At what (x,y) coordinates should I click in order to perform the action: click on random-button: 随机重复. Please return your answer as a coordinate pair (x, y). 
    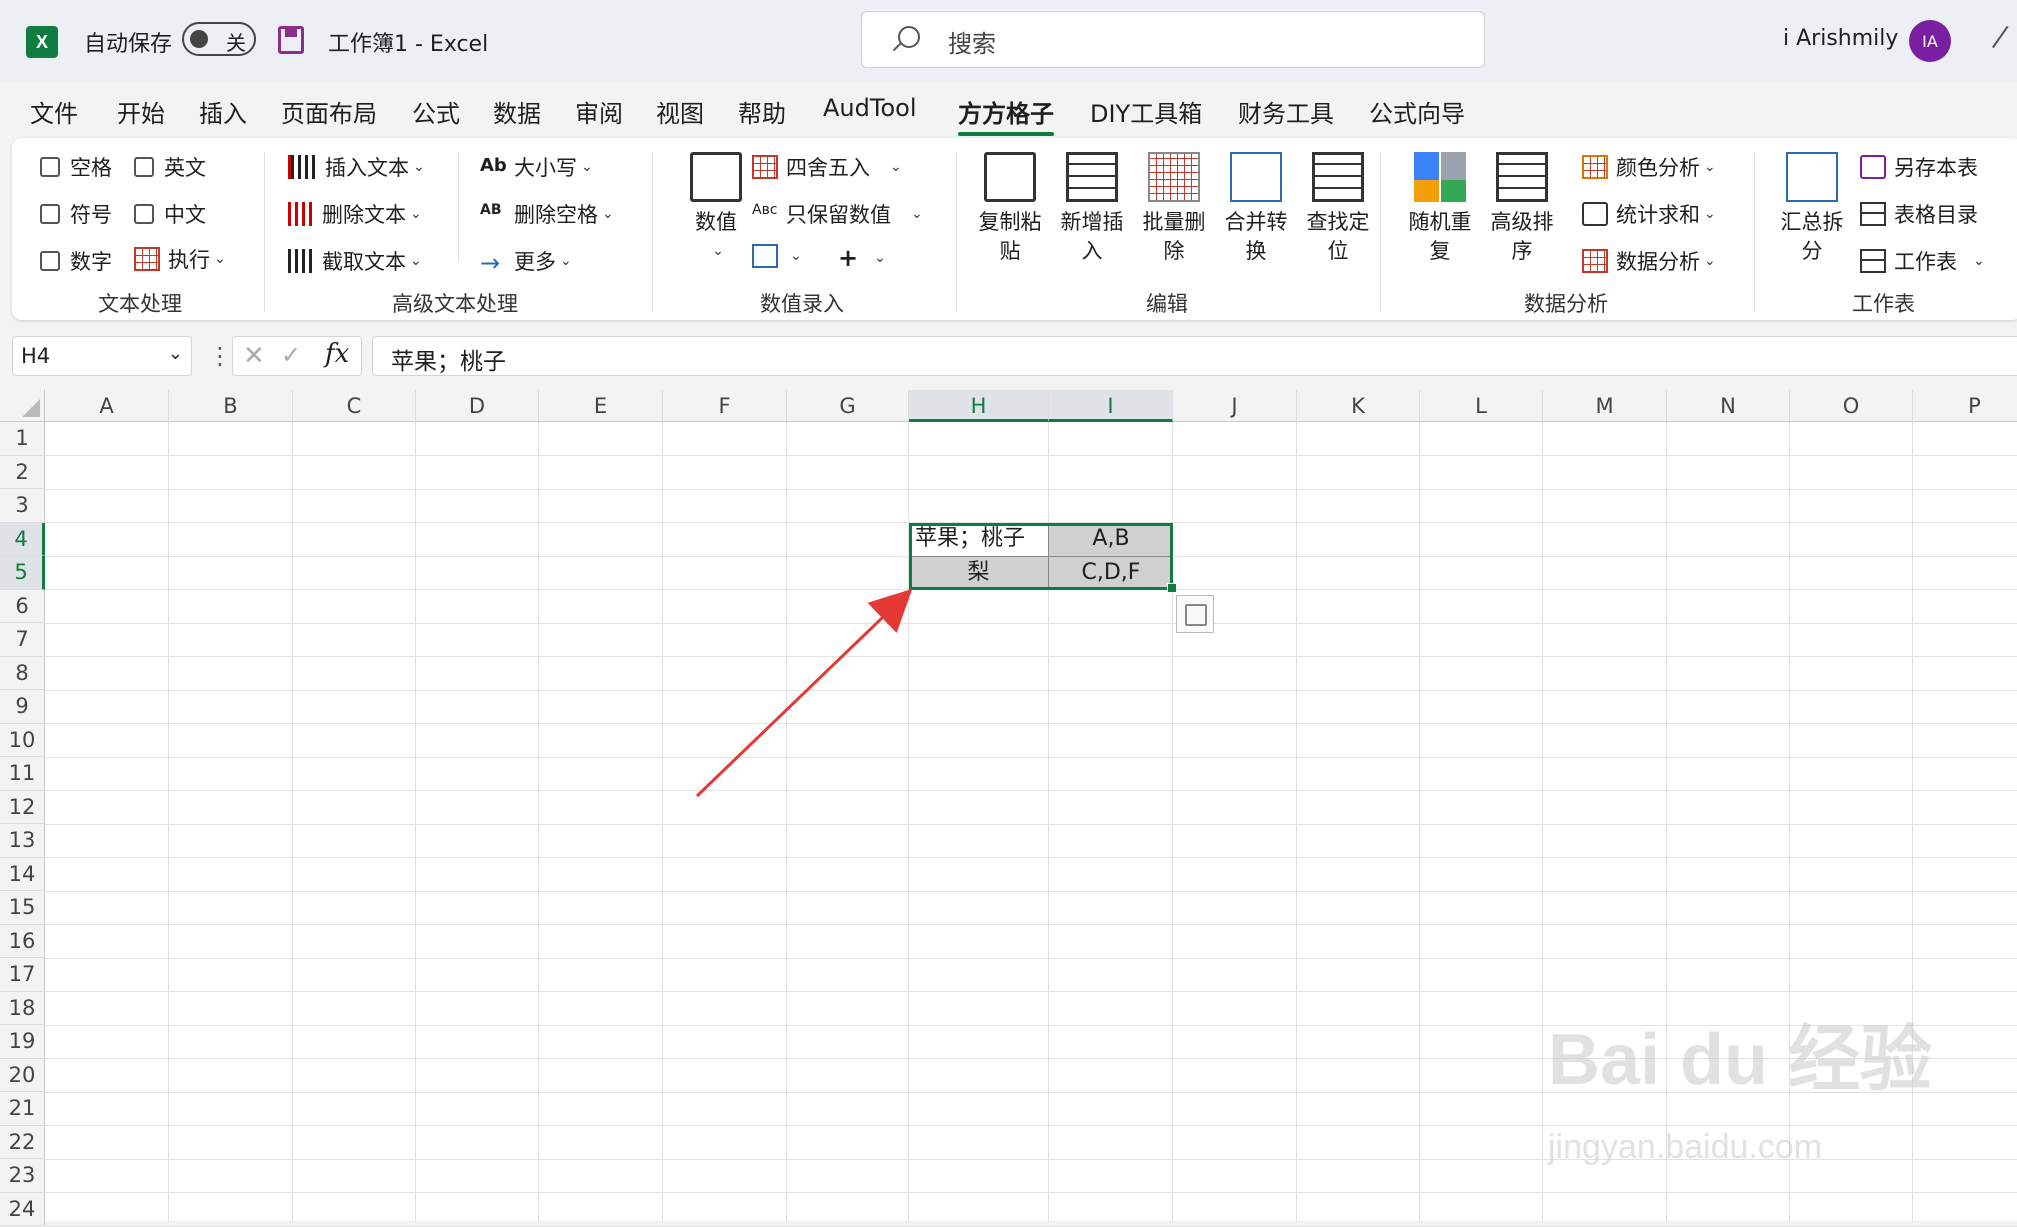
    Looking at the image, I should click on (1440, 209).